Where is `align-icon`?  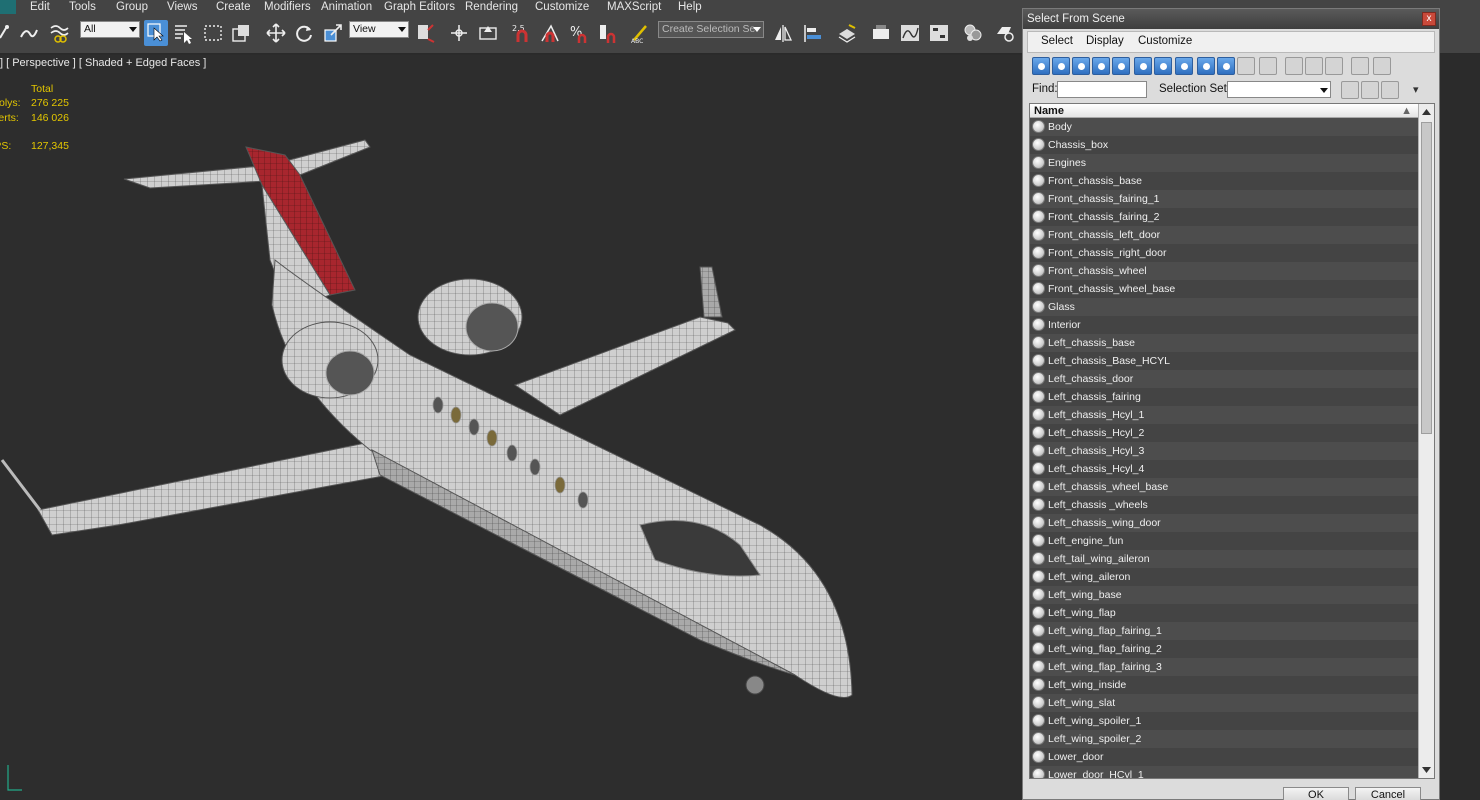 align-icon is located at coordinates (813, 33).